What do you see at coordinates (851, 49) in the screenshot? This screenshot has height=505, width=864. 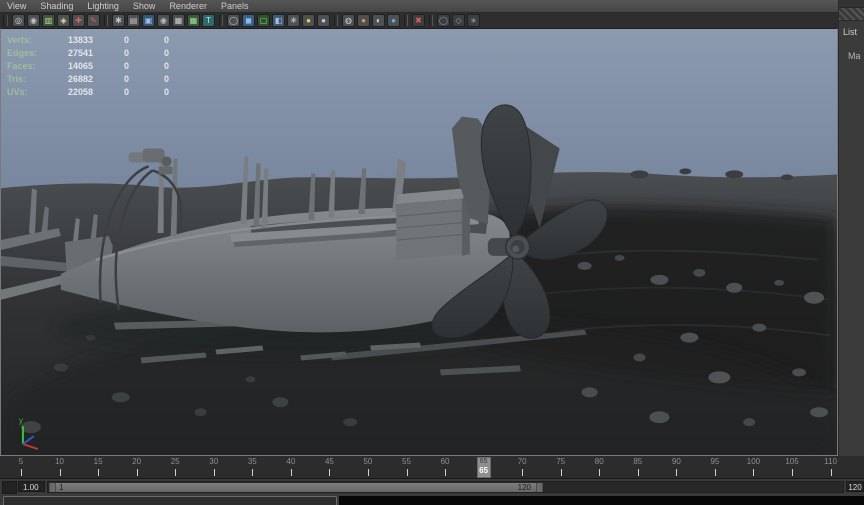 I see `node-tab-partial: Ma` at bounding box center [851, 49].